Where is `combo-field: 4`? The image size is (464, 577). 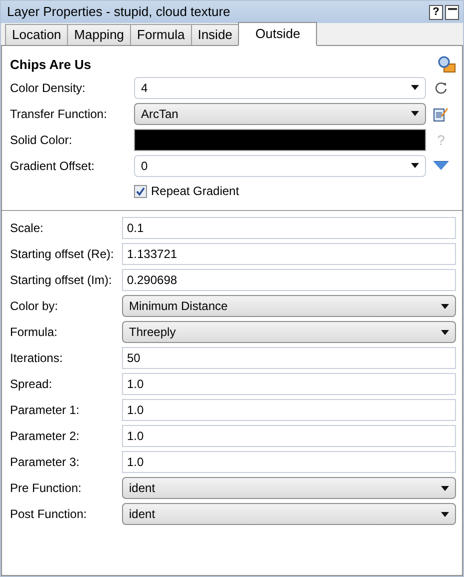
combo-field: 4 is located at coordinates (280, 87).